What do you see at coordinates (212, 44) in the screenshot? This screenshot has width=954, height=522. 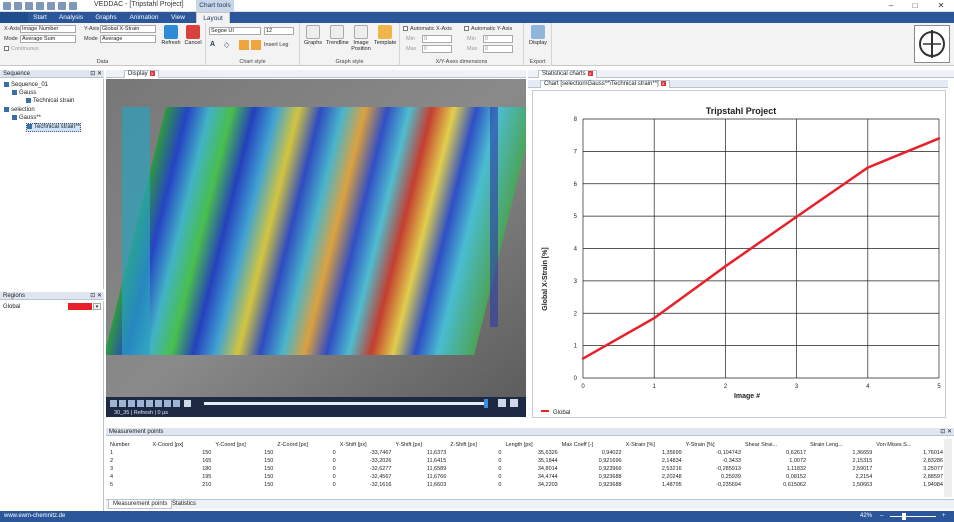 I see `font-color-icon: A` at bounding box center [212, 44].